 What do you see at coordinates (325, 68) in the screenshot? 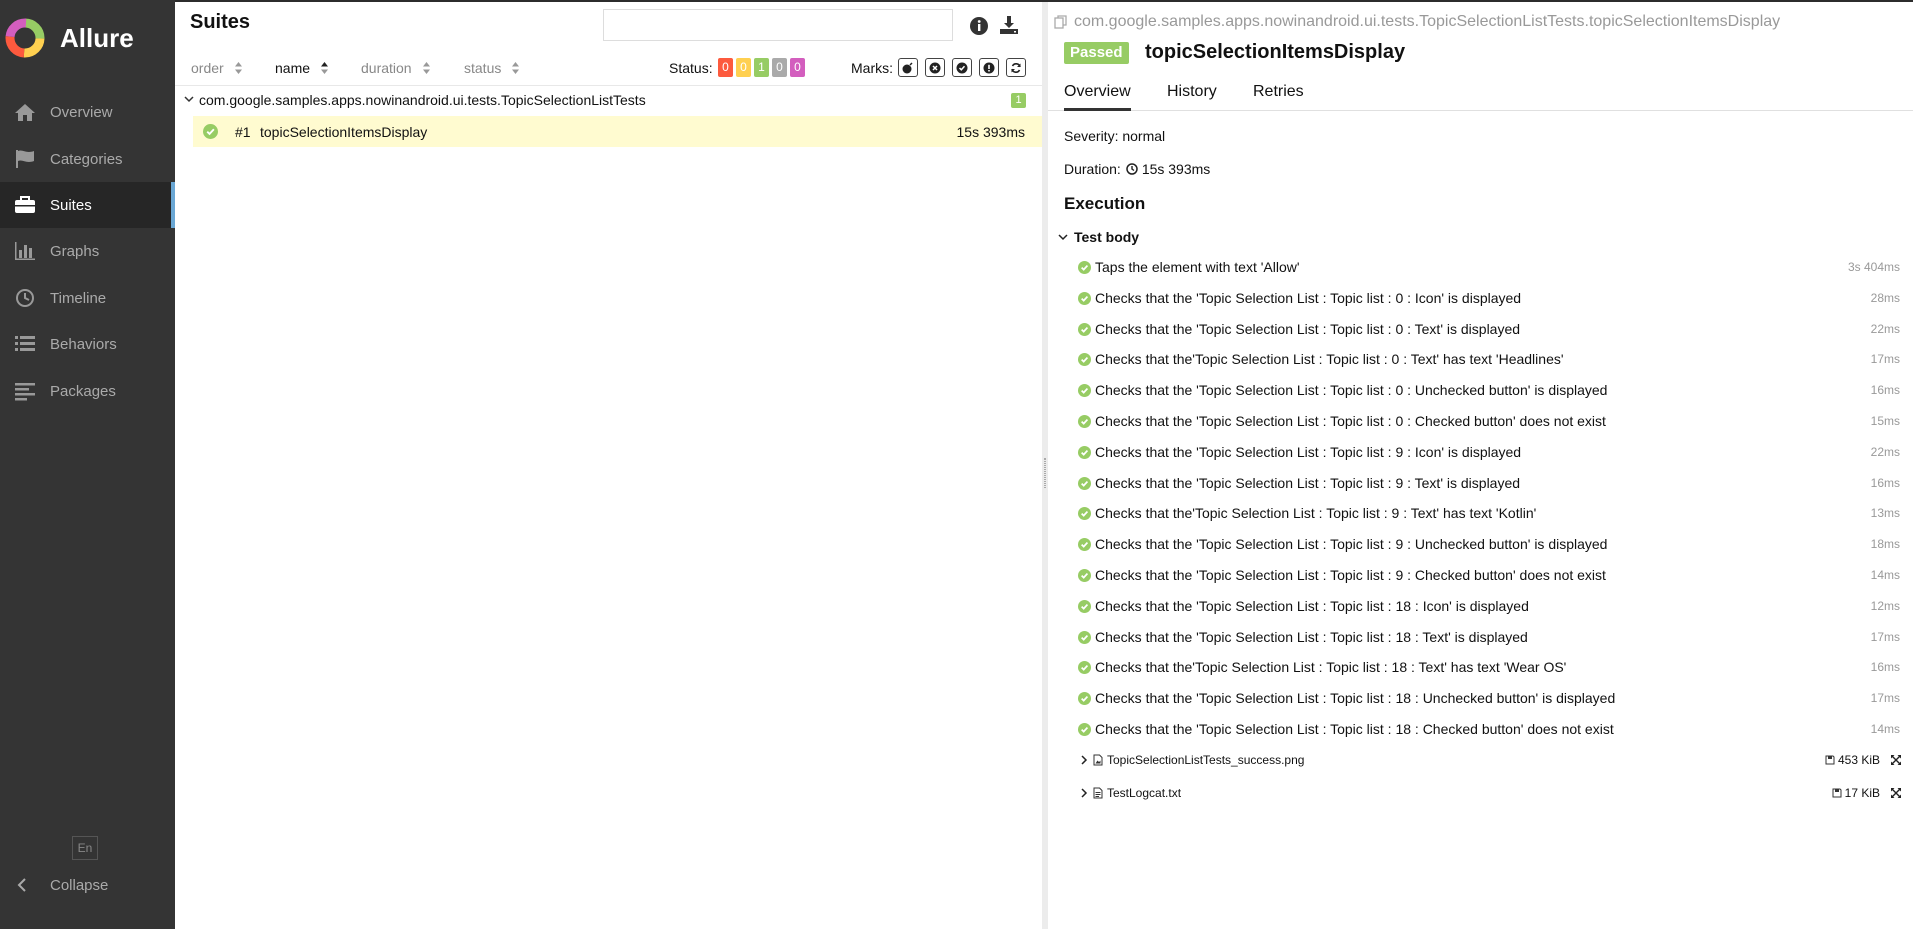
I see `sort-asc-icon` at bounding box center [325, 68].